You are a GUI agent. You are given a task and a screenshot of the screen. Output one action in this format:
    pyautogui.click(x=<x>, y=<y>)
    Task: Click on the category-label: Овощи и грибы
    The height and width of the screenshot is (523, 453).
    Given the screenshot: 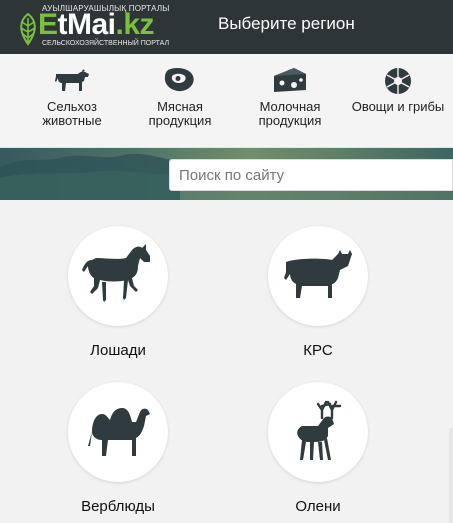 What is the action you would take?
    pyautogui.click(x=398, y=107)
    